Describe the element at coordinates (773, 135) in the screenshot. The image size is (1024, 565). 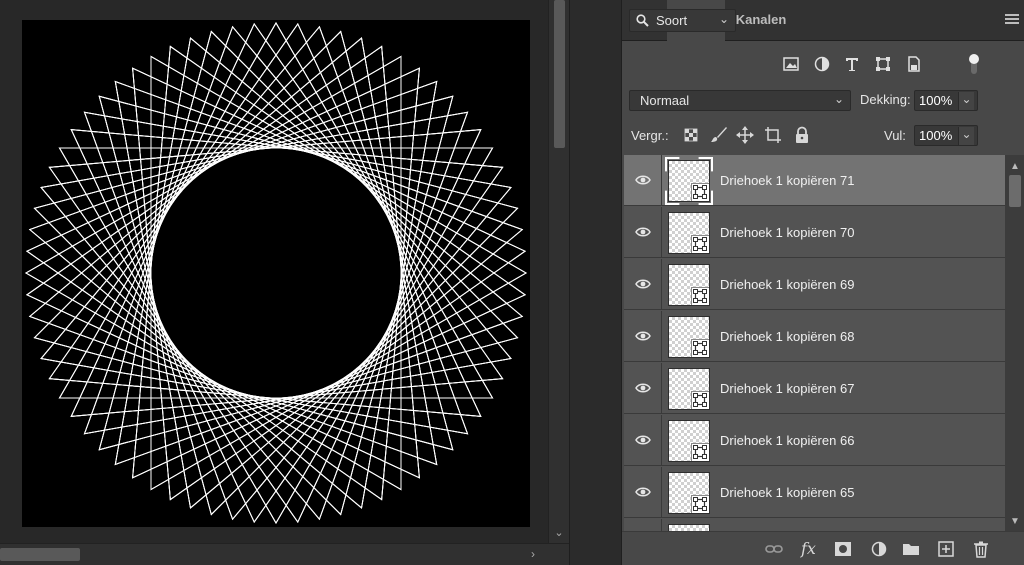
I see `lock-artboard-icon` at that location.